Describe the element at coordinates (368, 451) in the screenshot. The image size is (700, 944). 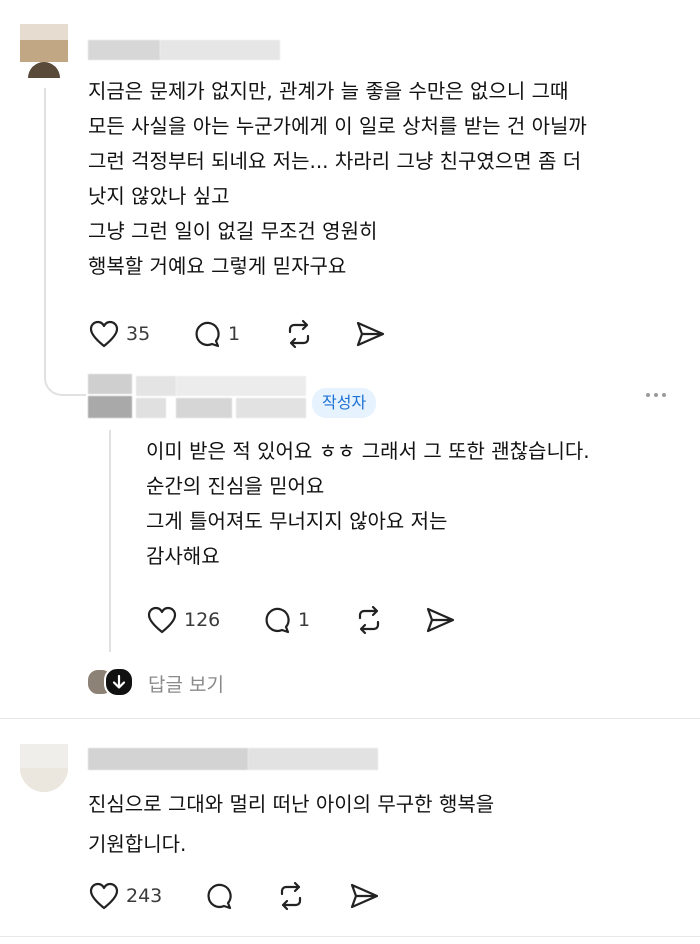
I see `comment-line: 이미 받은 적 있어요 ㅎㅎ 그래서 그 또한 괜찮습니다.` at that location.